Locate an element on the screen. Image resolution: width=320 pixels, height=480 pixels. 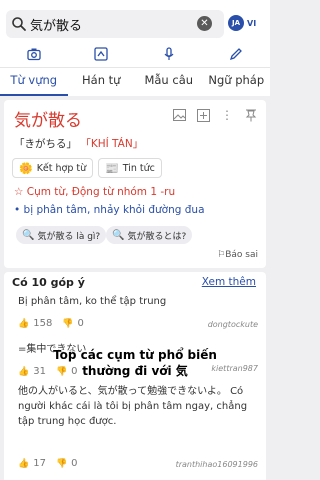
image-icon is located at coordinates (179, 115).